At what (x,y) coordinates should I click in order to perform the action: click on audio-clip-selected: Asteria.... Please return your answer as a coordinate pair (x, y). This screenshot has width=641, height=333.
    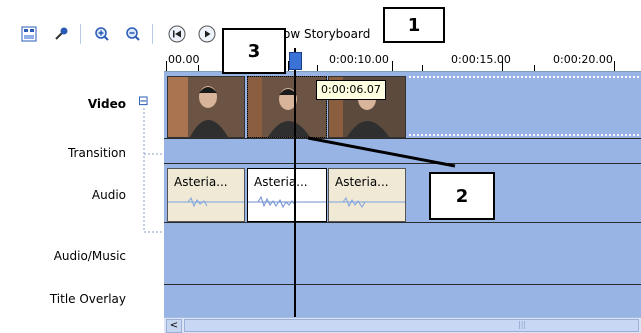
    Looking at the image, I should click on (287, 195).